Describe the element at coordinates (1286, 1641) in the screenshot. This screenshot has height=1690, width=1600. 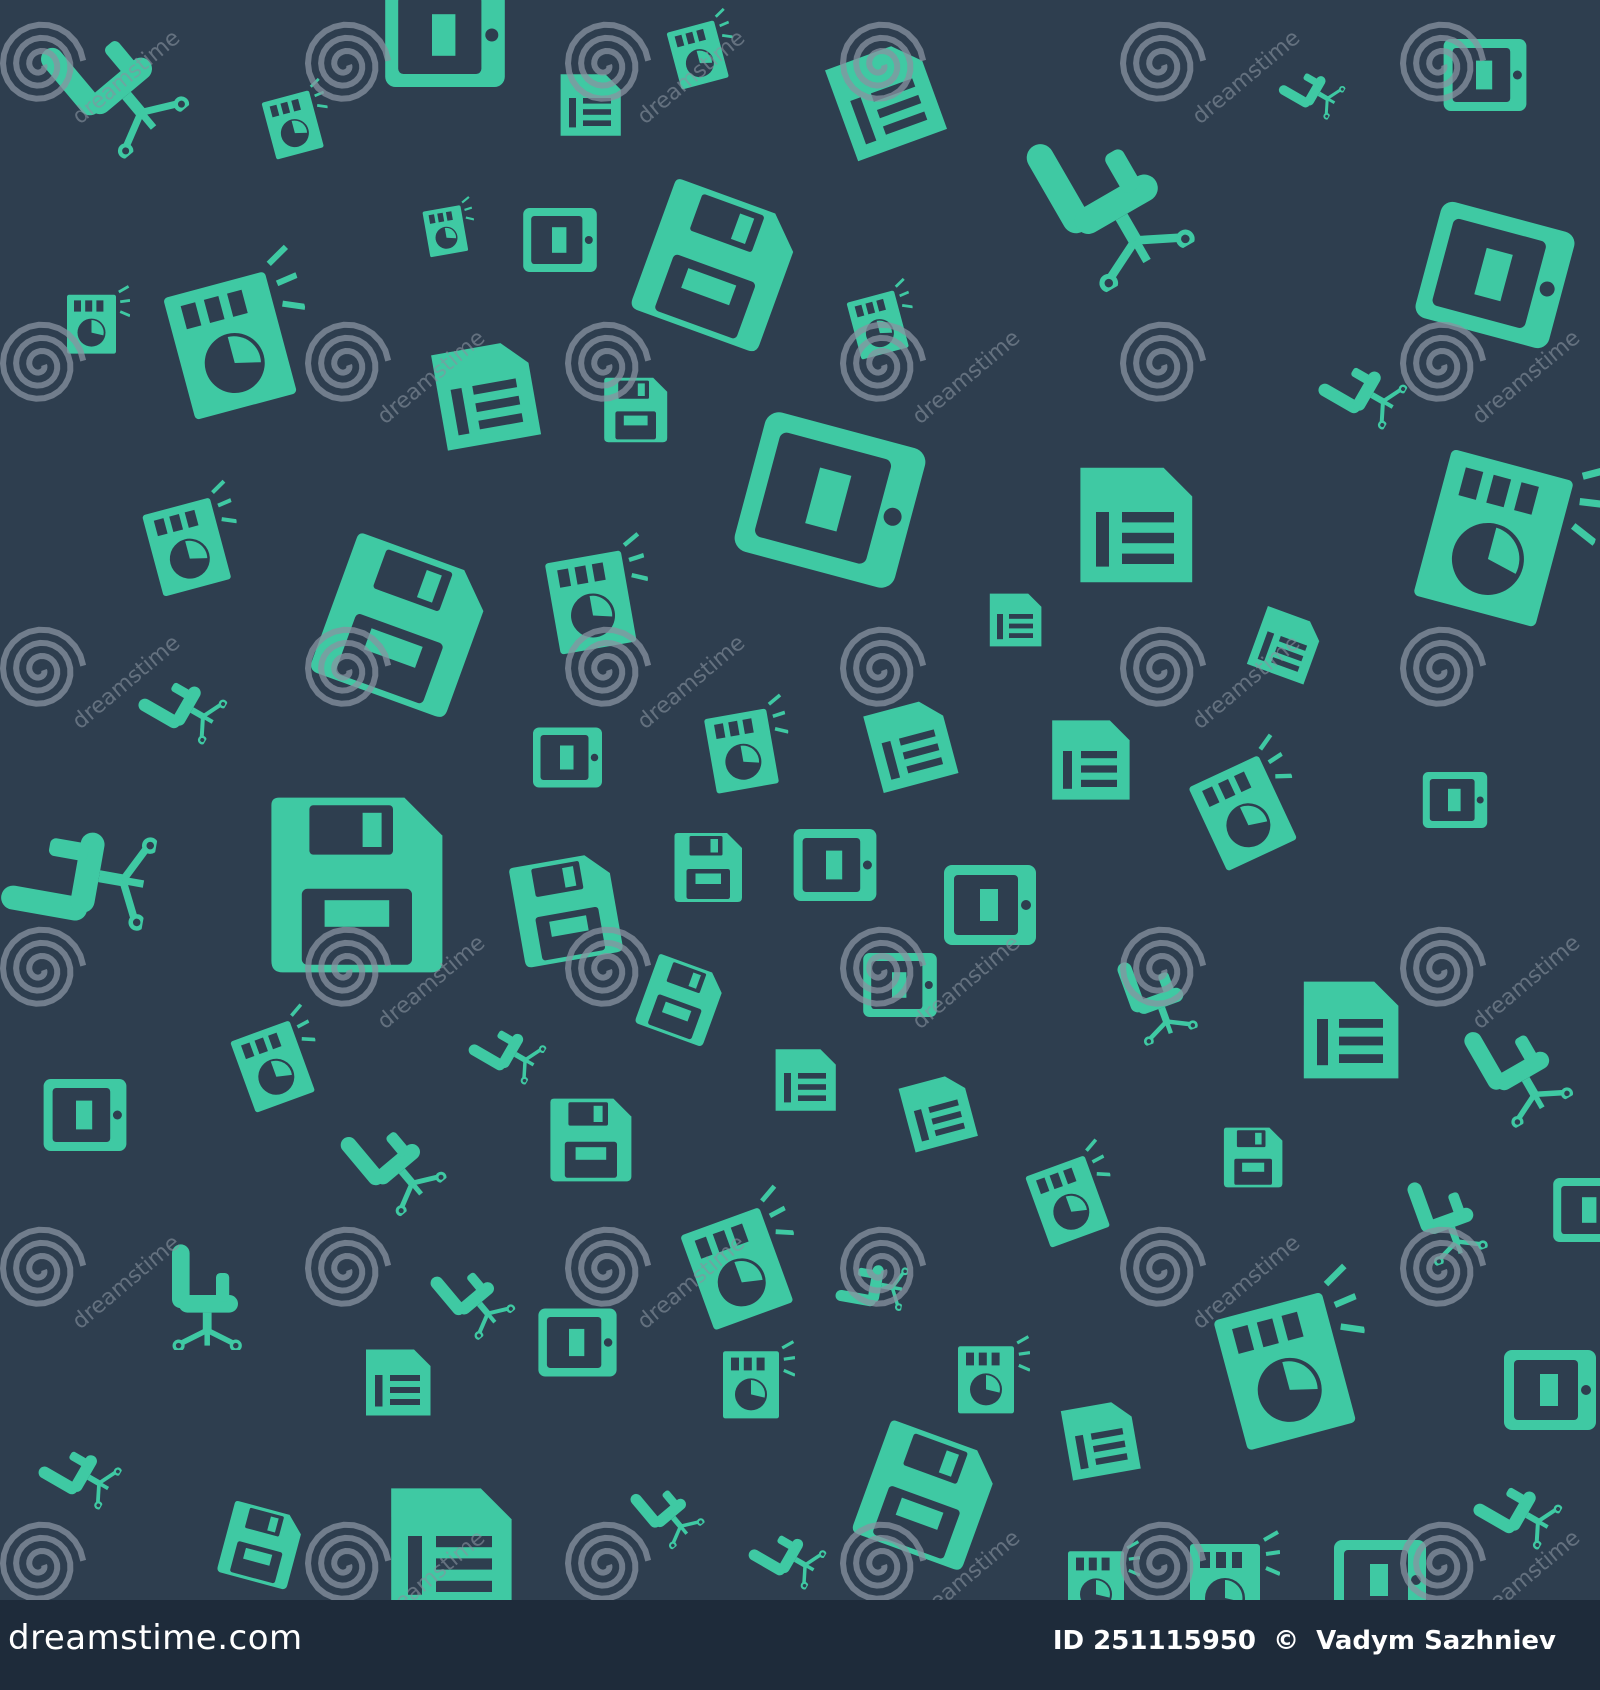
I see `copyright-symbol: ©` at that location.